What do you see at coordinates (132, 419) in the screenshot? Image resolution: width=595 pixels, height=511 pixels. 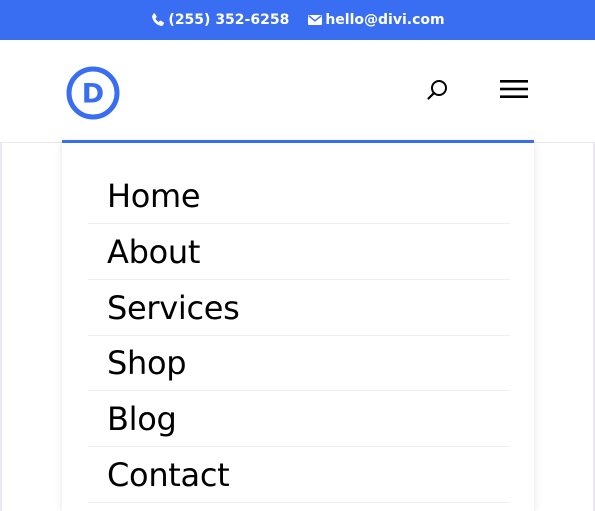 I see `nav-link-blog: Blog` at bounding box center [132, 419].